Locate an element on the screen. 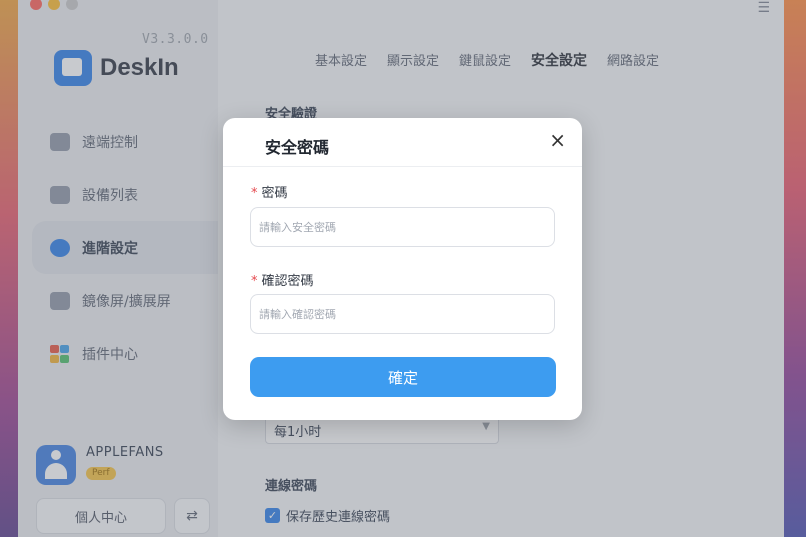 Image resolution: width=806 pixels, height=537 pixels. confirm-button: 確定 is located at coordinates (403, 377).